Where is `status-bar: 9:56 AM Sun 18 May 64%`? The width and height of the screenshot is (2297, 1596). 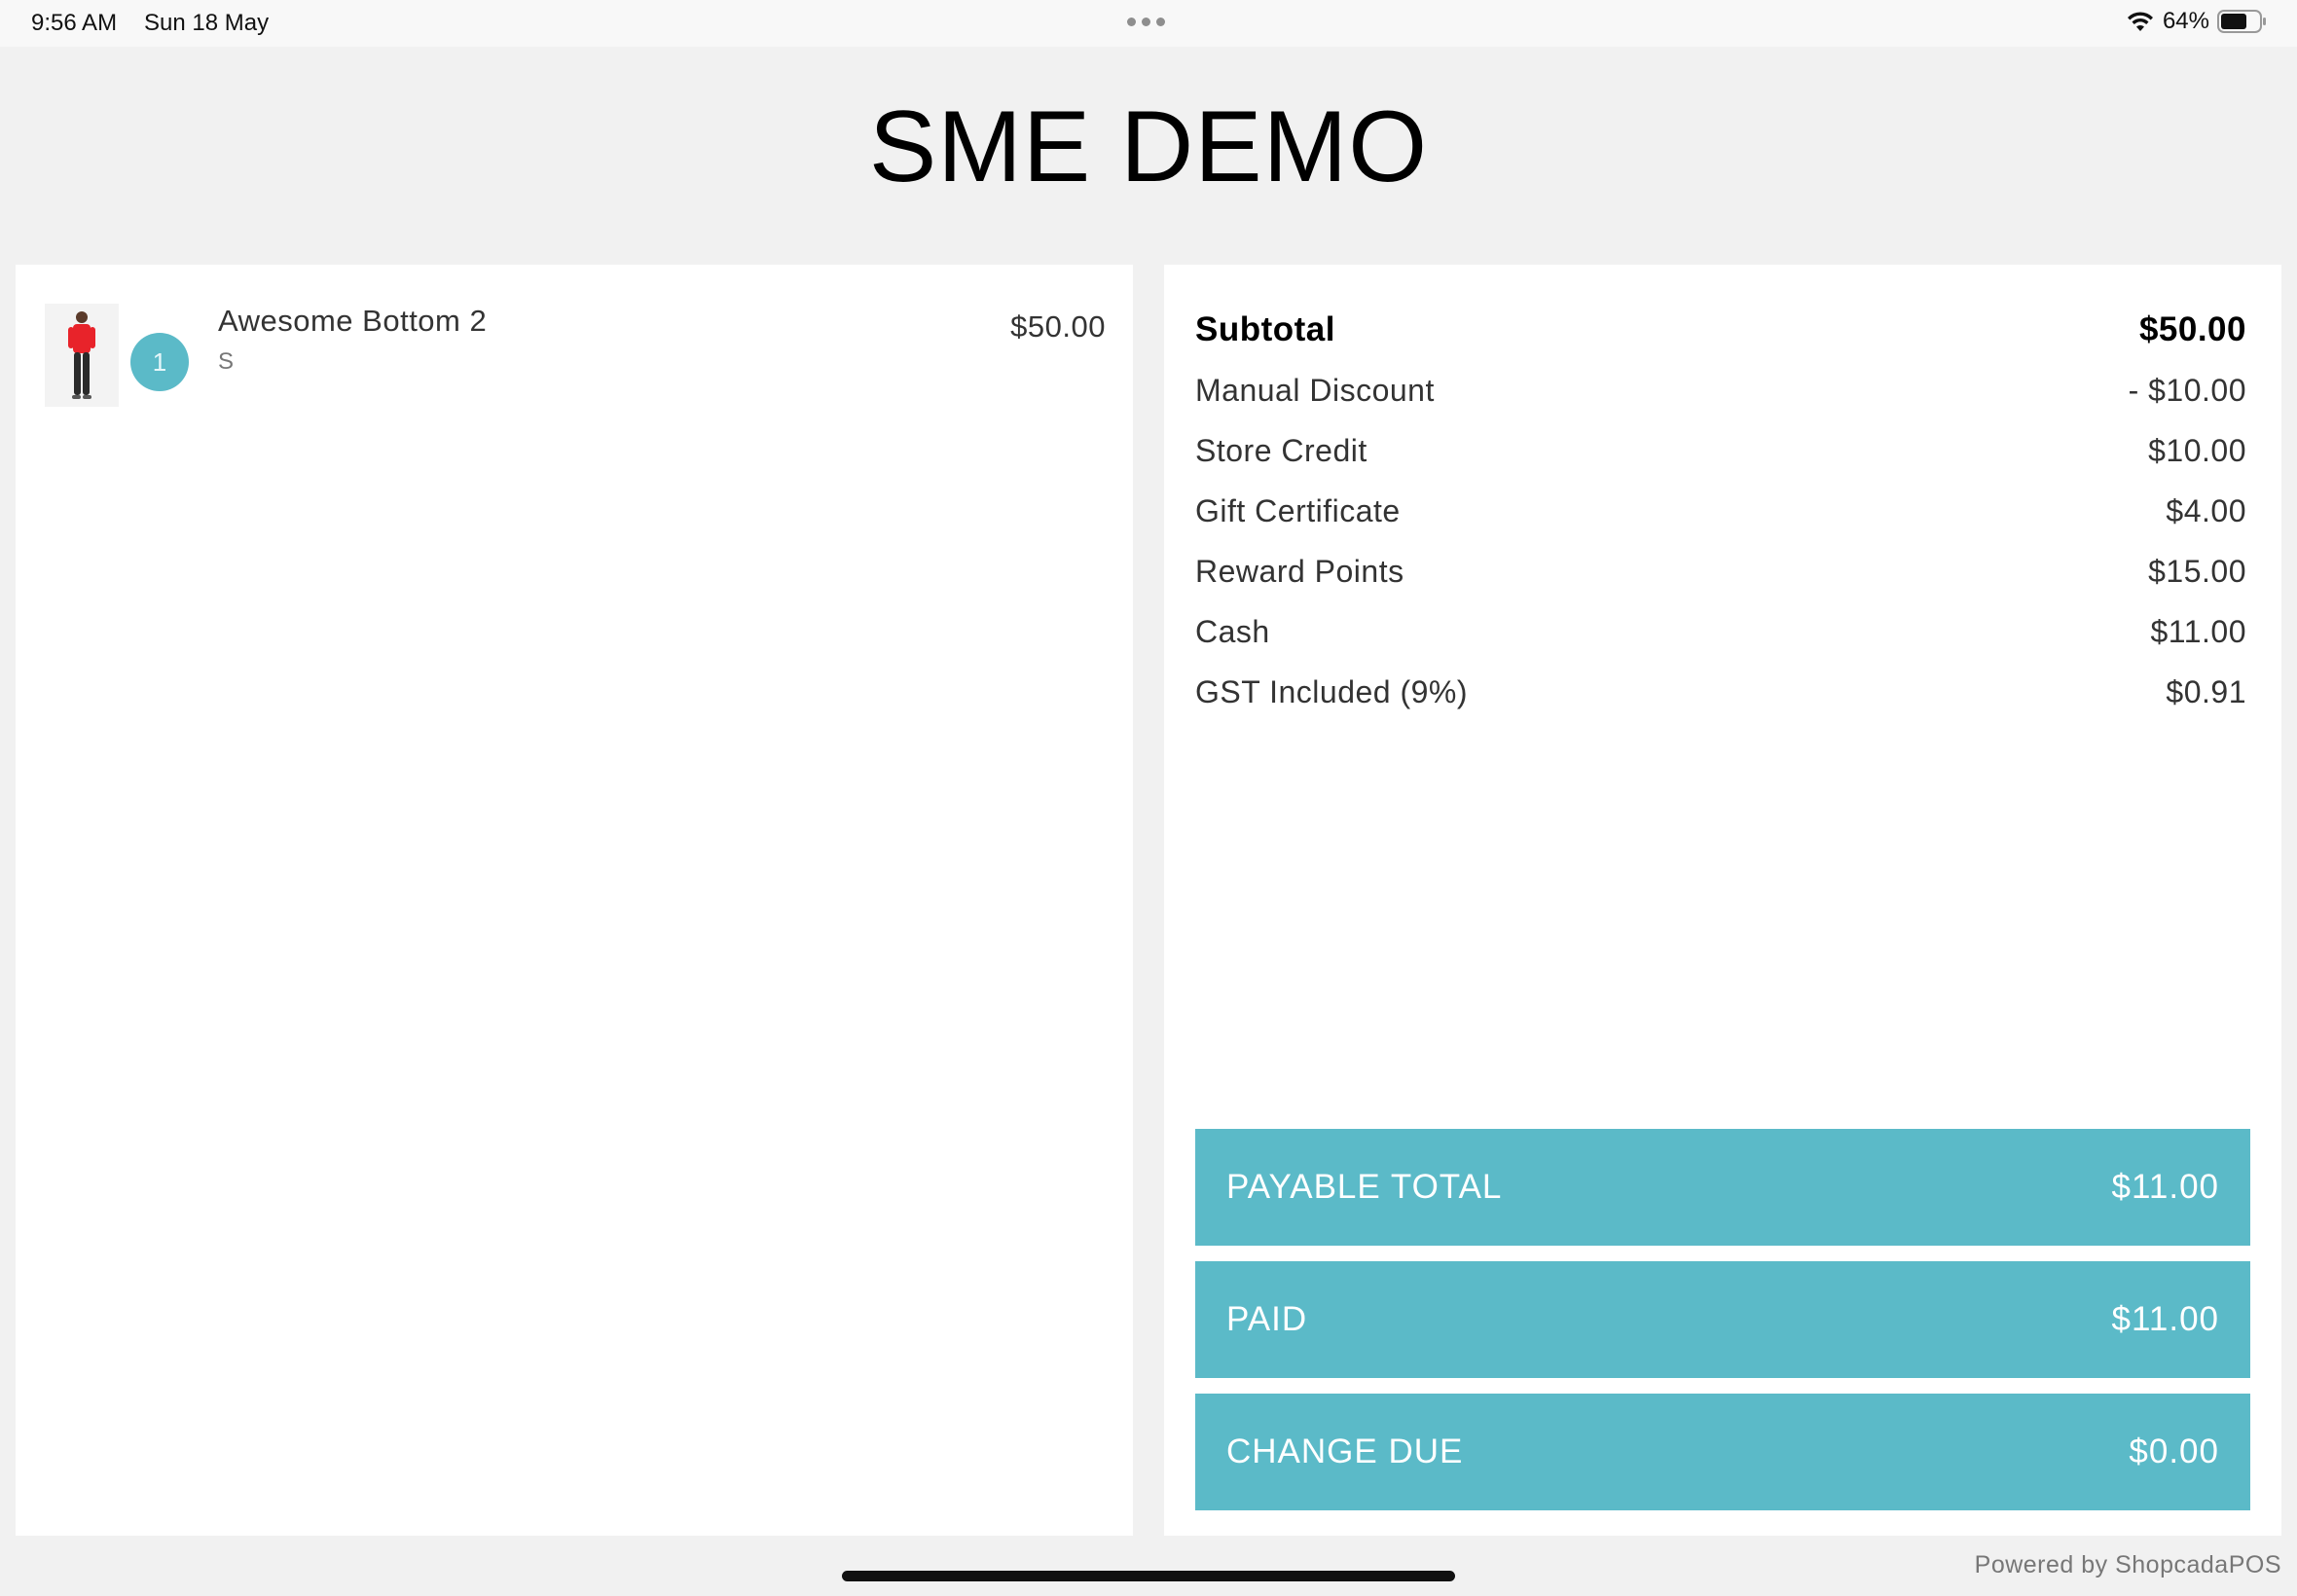 status-bar: 9:56 AM Sun 18 May 64% is located at coordinates (1148, 23).